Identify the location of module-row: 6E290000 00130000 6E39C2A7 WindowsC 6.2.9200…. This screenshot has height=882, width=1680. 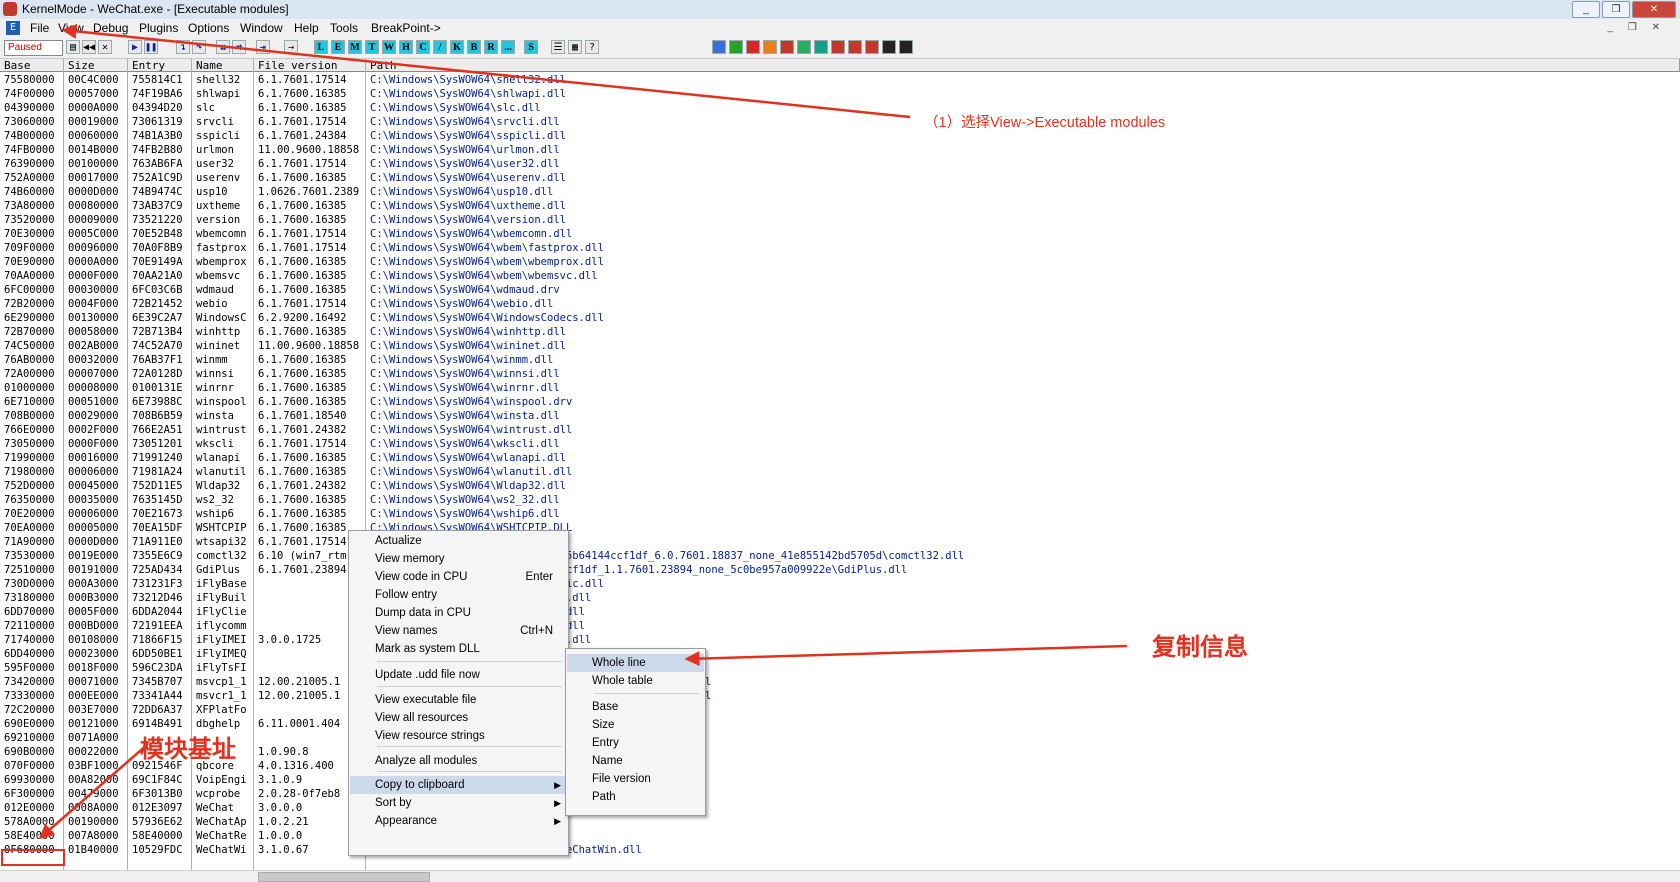
(840, 318).